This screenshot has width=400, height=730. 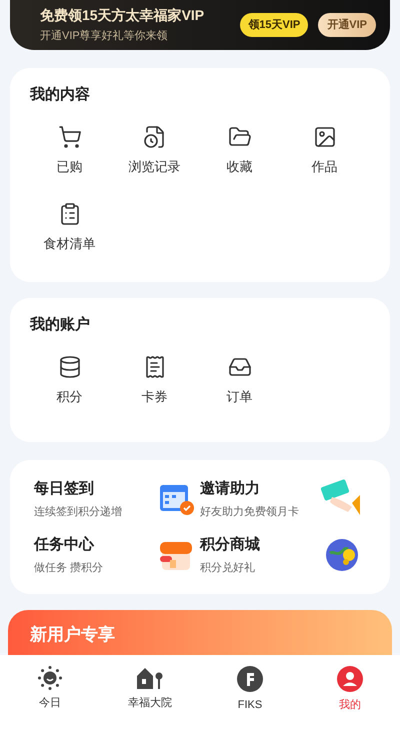 What do you see at coordinates (64, 489) in the screenshot?
I see `feature-title: 每日签到` at bounding box center [64, 489].